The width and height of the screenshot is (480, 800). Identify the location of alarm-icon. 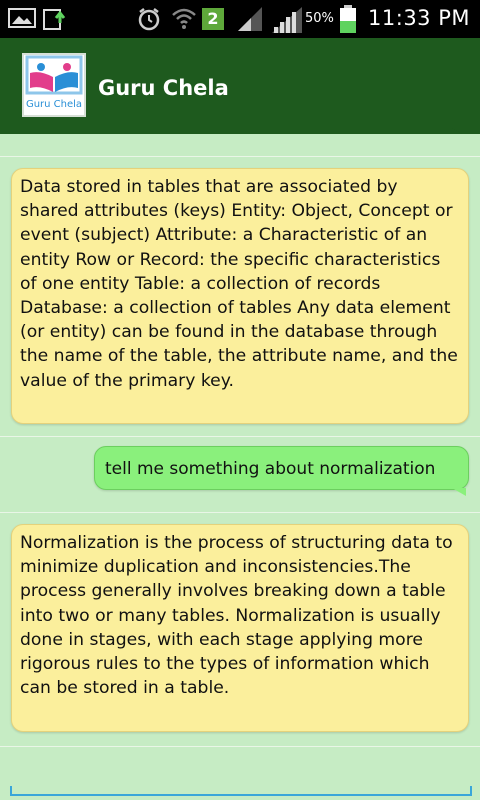
(149, 21).